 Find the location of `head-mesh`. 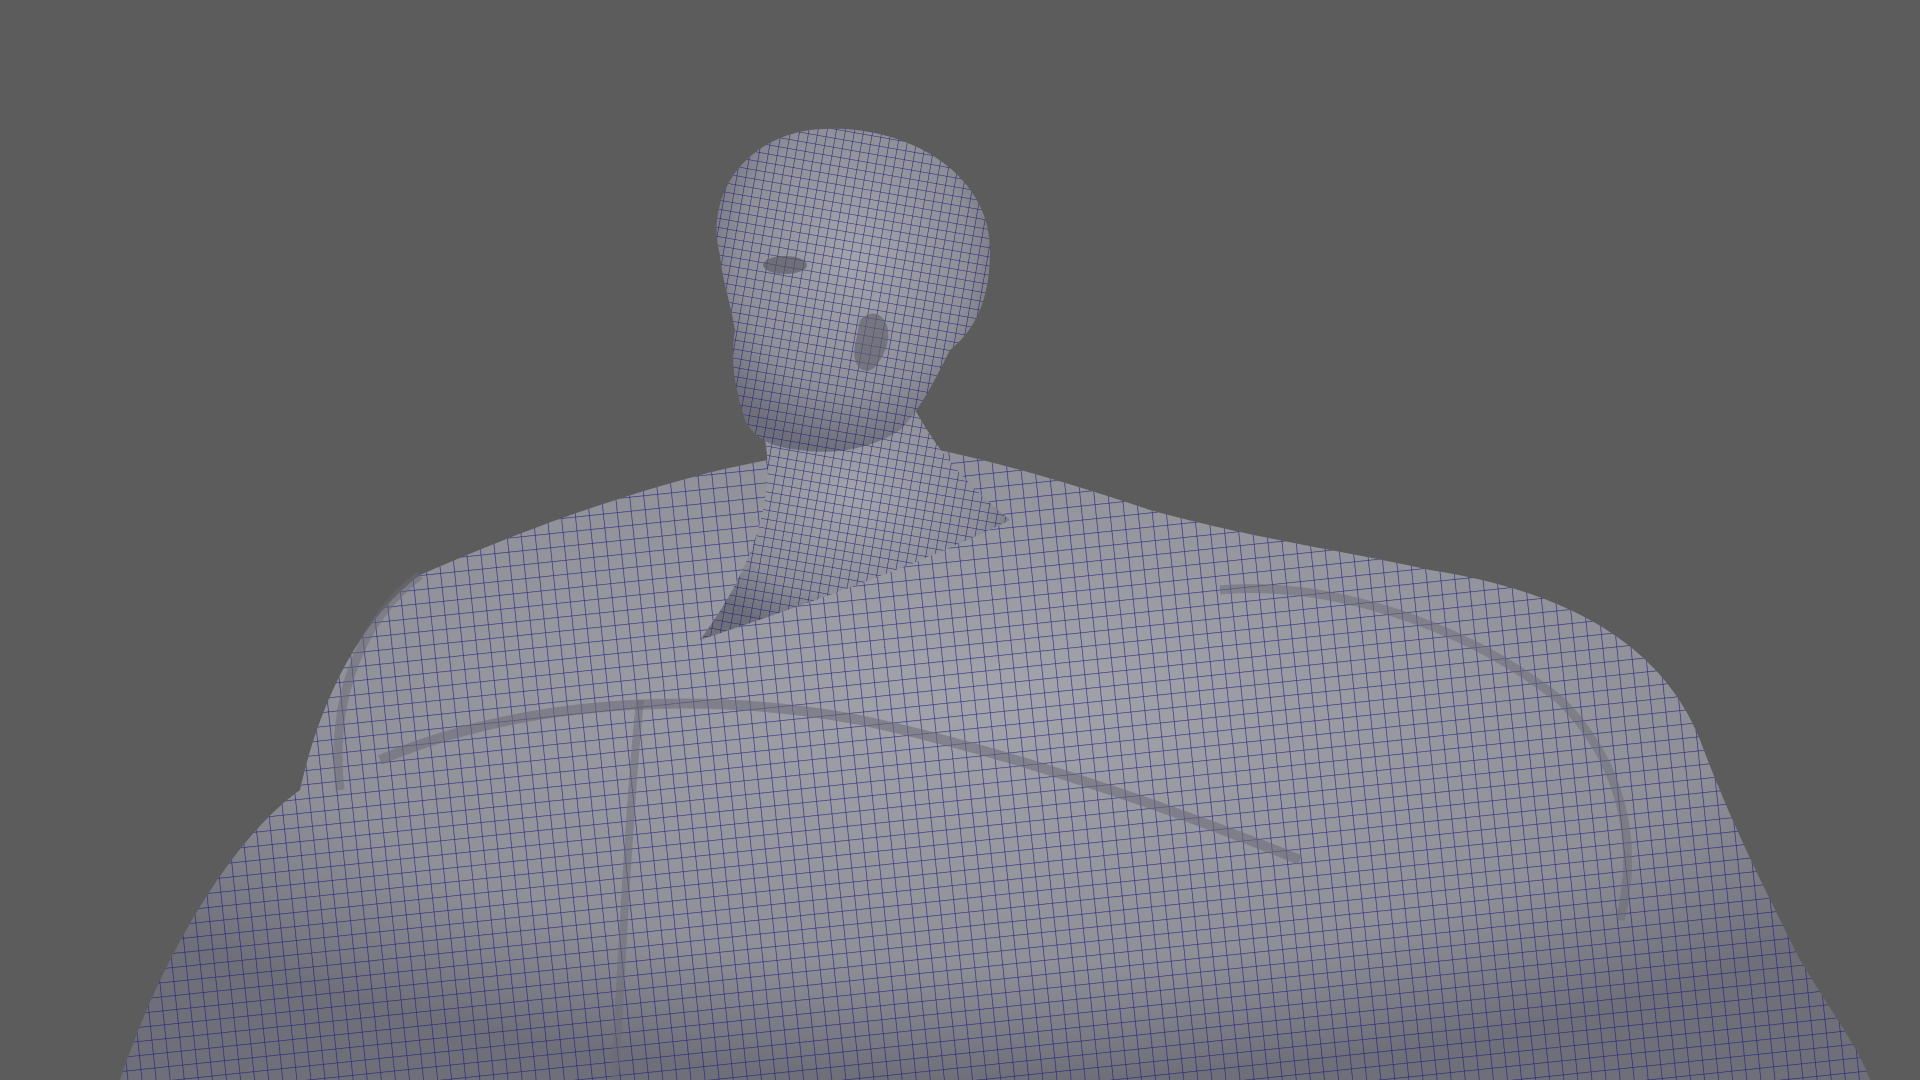

head-mesh is located at coordinates (853, 290).